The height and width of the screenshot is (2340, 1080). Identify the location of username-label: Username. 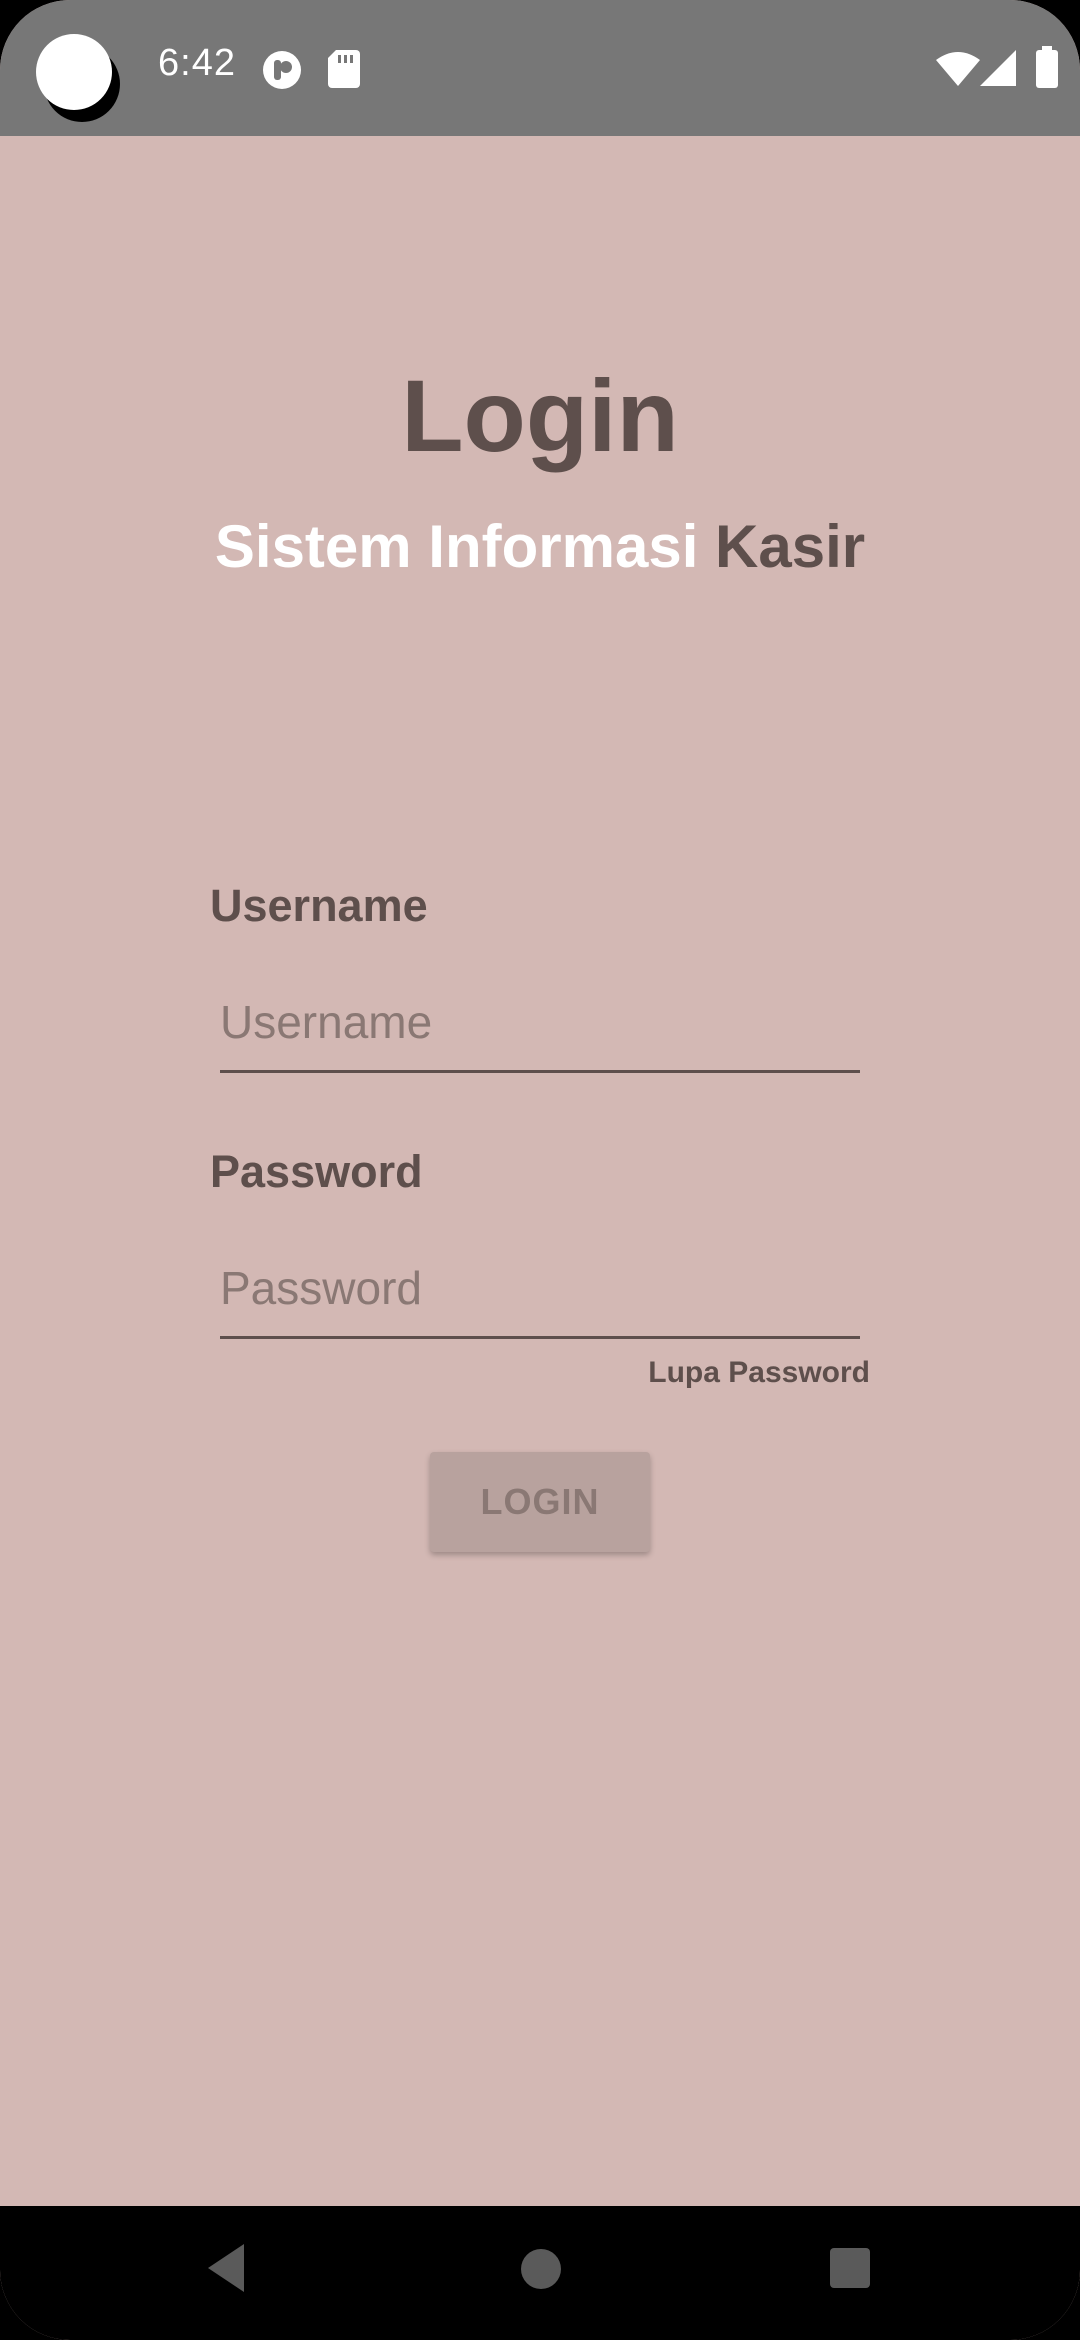
(319, 905).